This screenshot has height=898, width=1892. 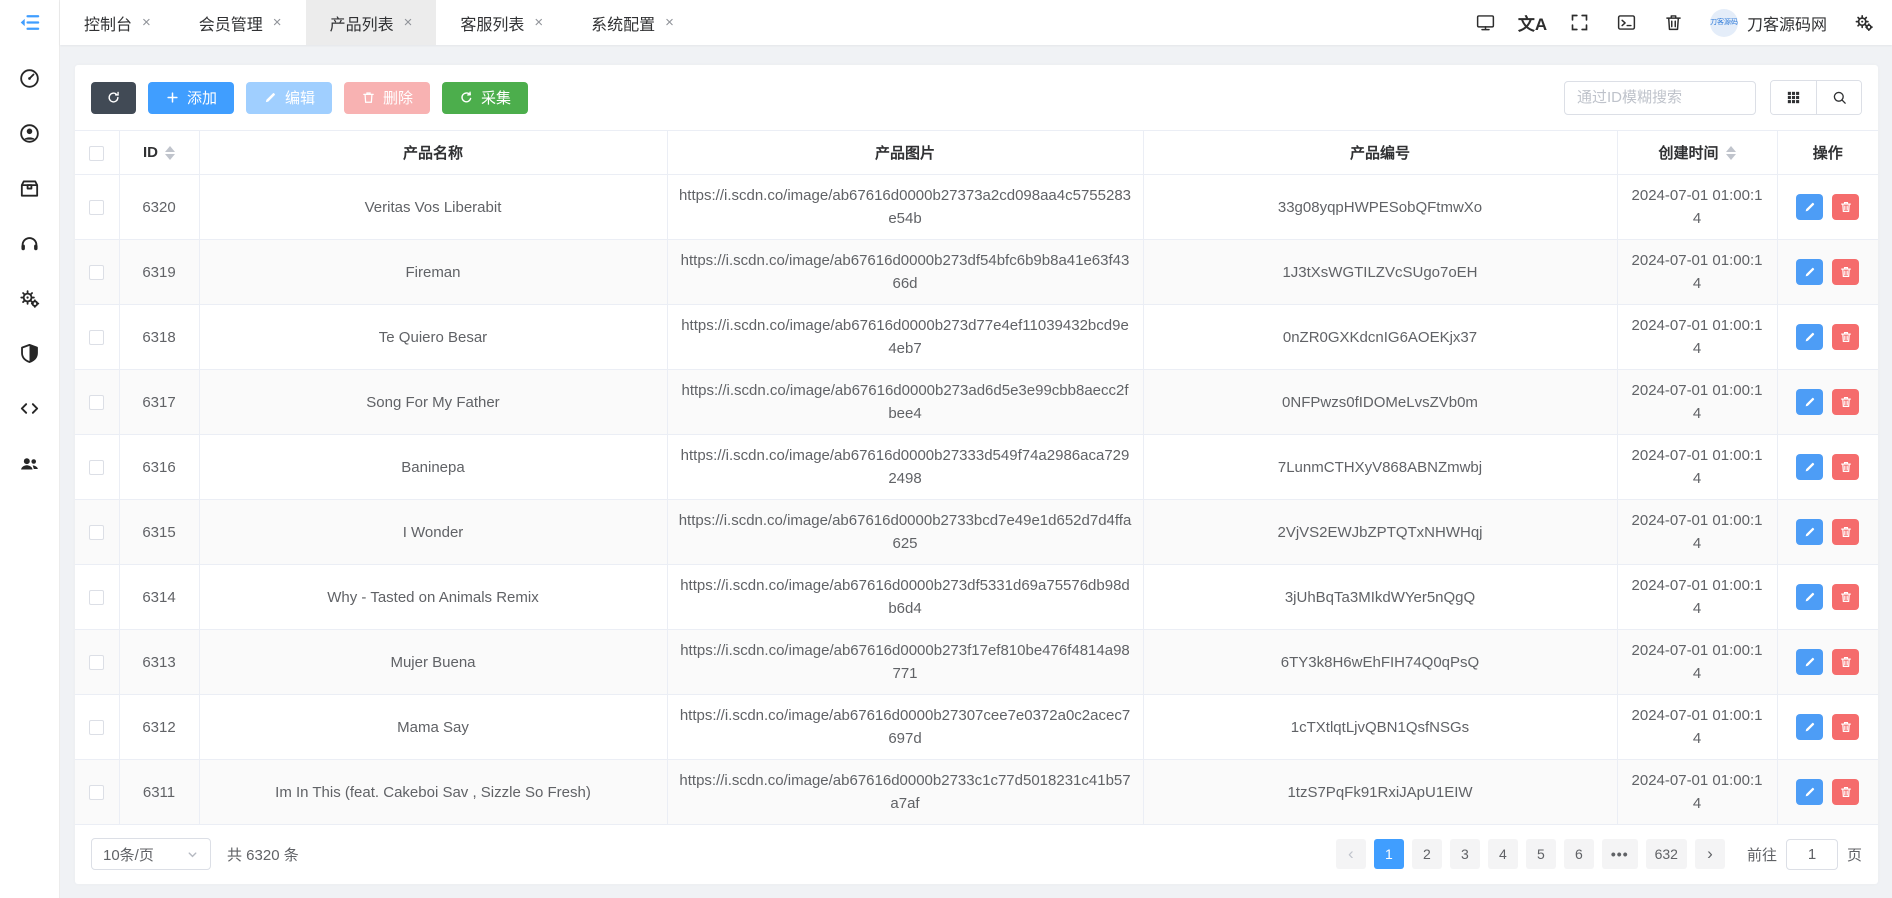 I want to click on member-user-icon, so click(x=29, y=133).